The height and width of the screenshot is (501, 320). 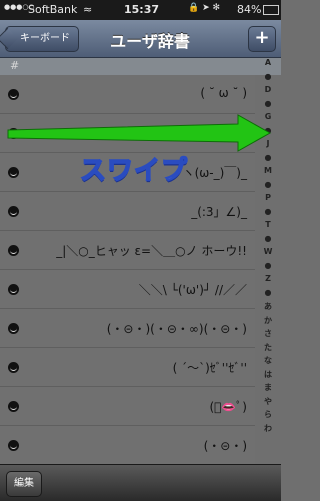 What do you see at coordinates (268, 335) in the screenshot?
I see `index-letter: さ` at bounding box center [268, 335].